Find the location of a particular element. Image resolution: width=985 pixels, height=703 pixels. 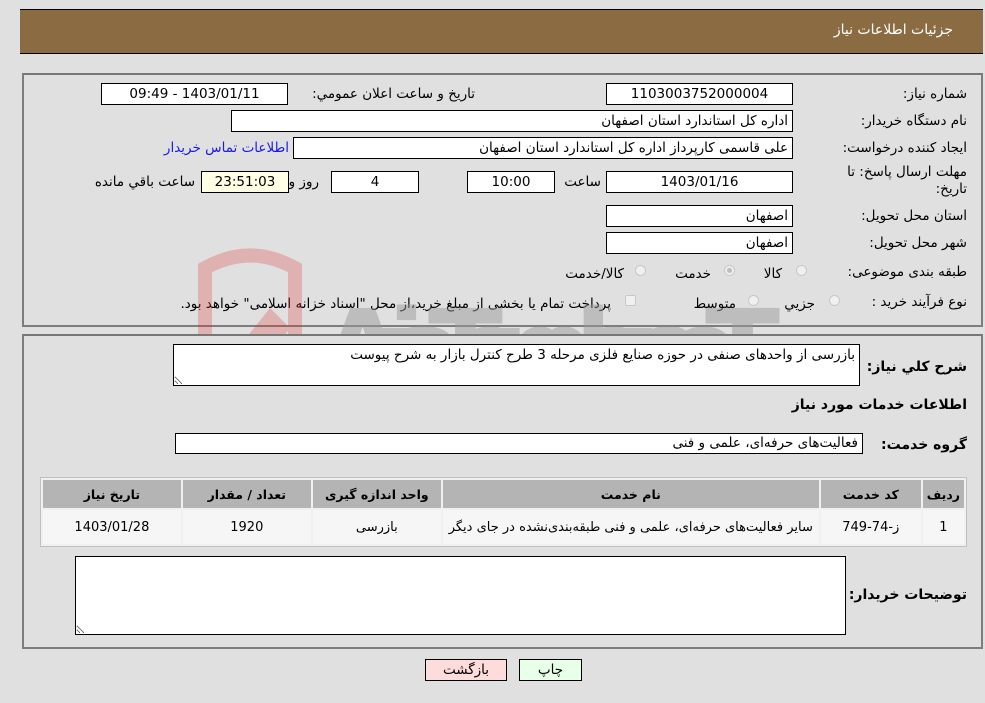

delivery-province-label: استان محل تحویل: is located at coordinates (914, 216).